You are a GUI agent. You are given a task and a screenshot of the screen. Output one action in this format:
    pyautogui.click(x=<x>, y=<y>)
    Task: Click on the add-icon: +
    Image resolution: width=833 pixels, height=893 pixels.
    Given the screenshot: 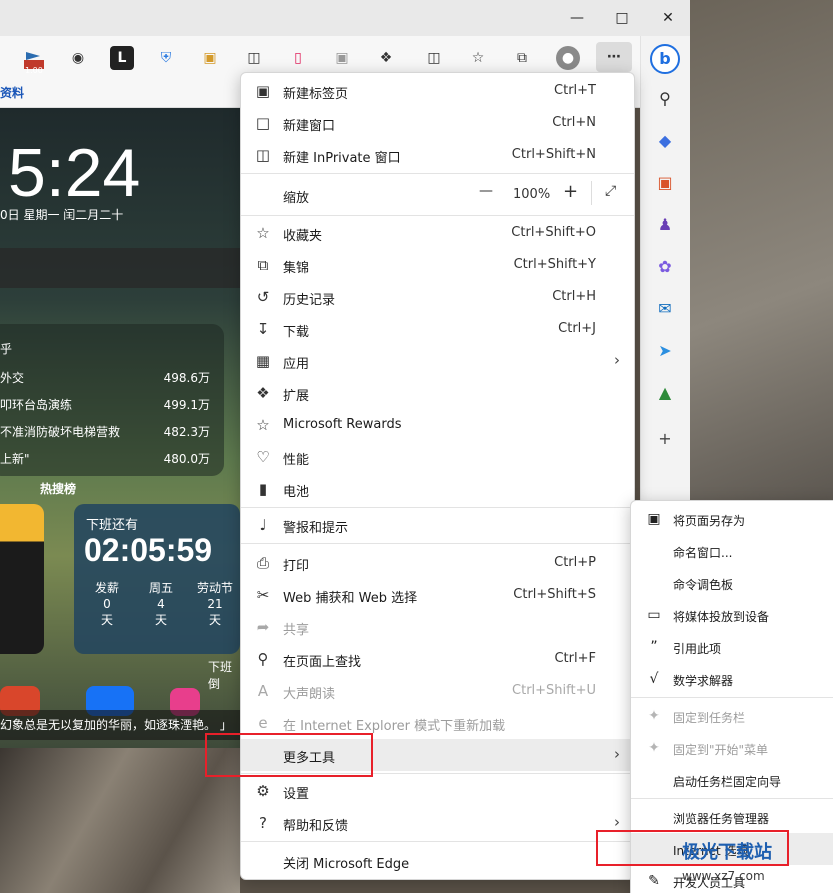 What is the action you would take?
    pyautogui.click(x=665, y=439)
    